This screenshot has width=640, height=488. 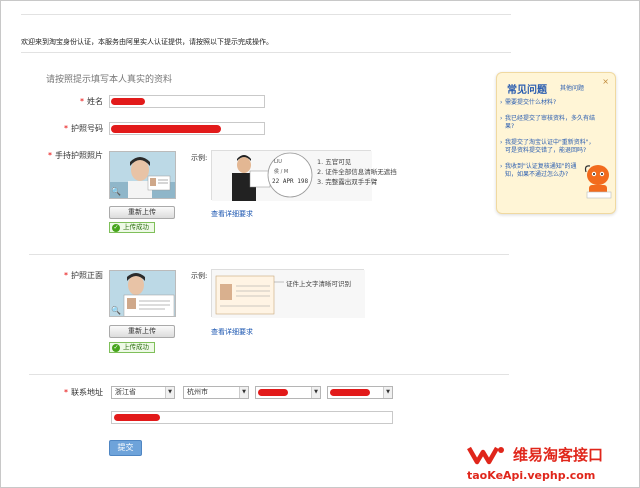 What do you see at coordinates (347, 182) in the screenshot?
I see `sample-tip-item: 3. 完整露出双手手臂` at bounding box center [347, 182].